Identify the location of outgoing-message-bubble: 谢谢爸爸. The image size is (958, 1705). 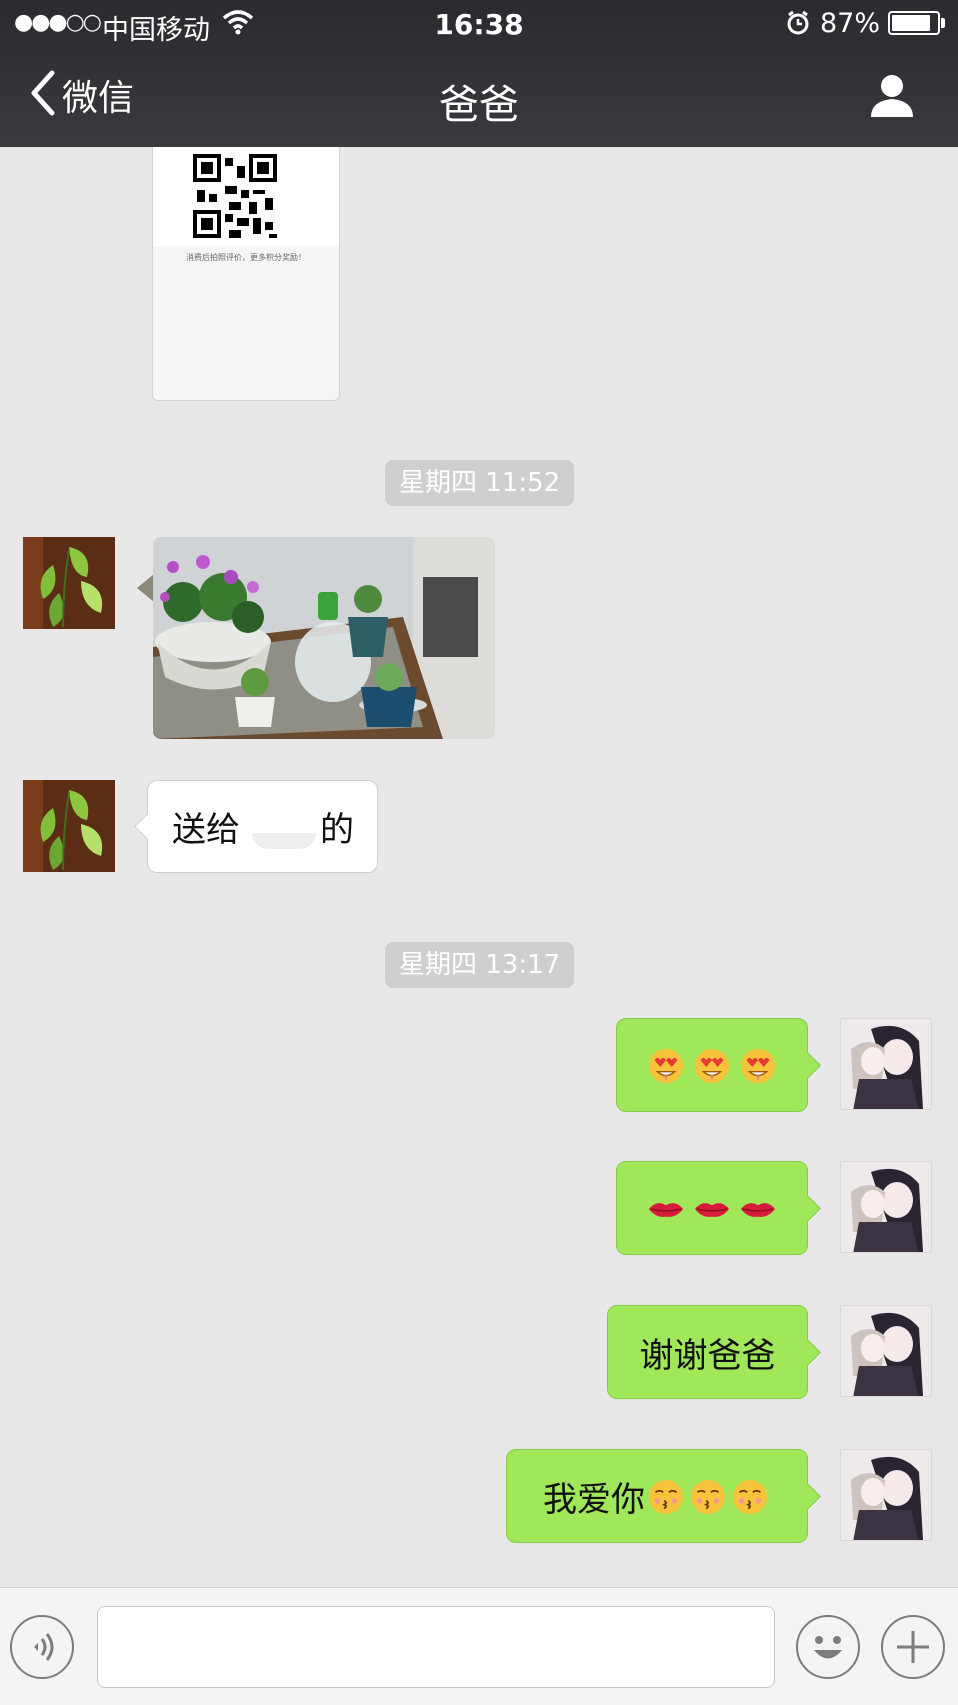
(714, 1352).